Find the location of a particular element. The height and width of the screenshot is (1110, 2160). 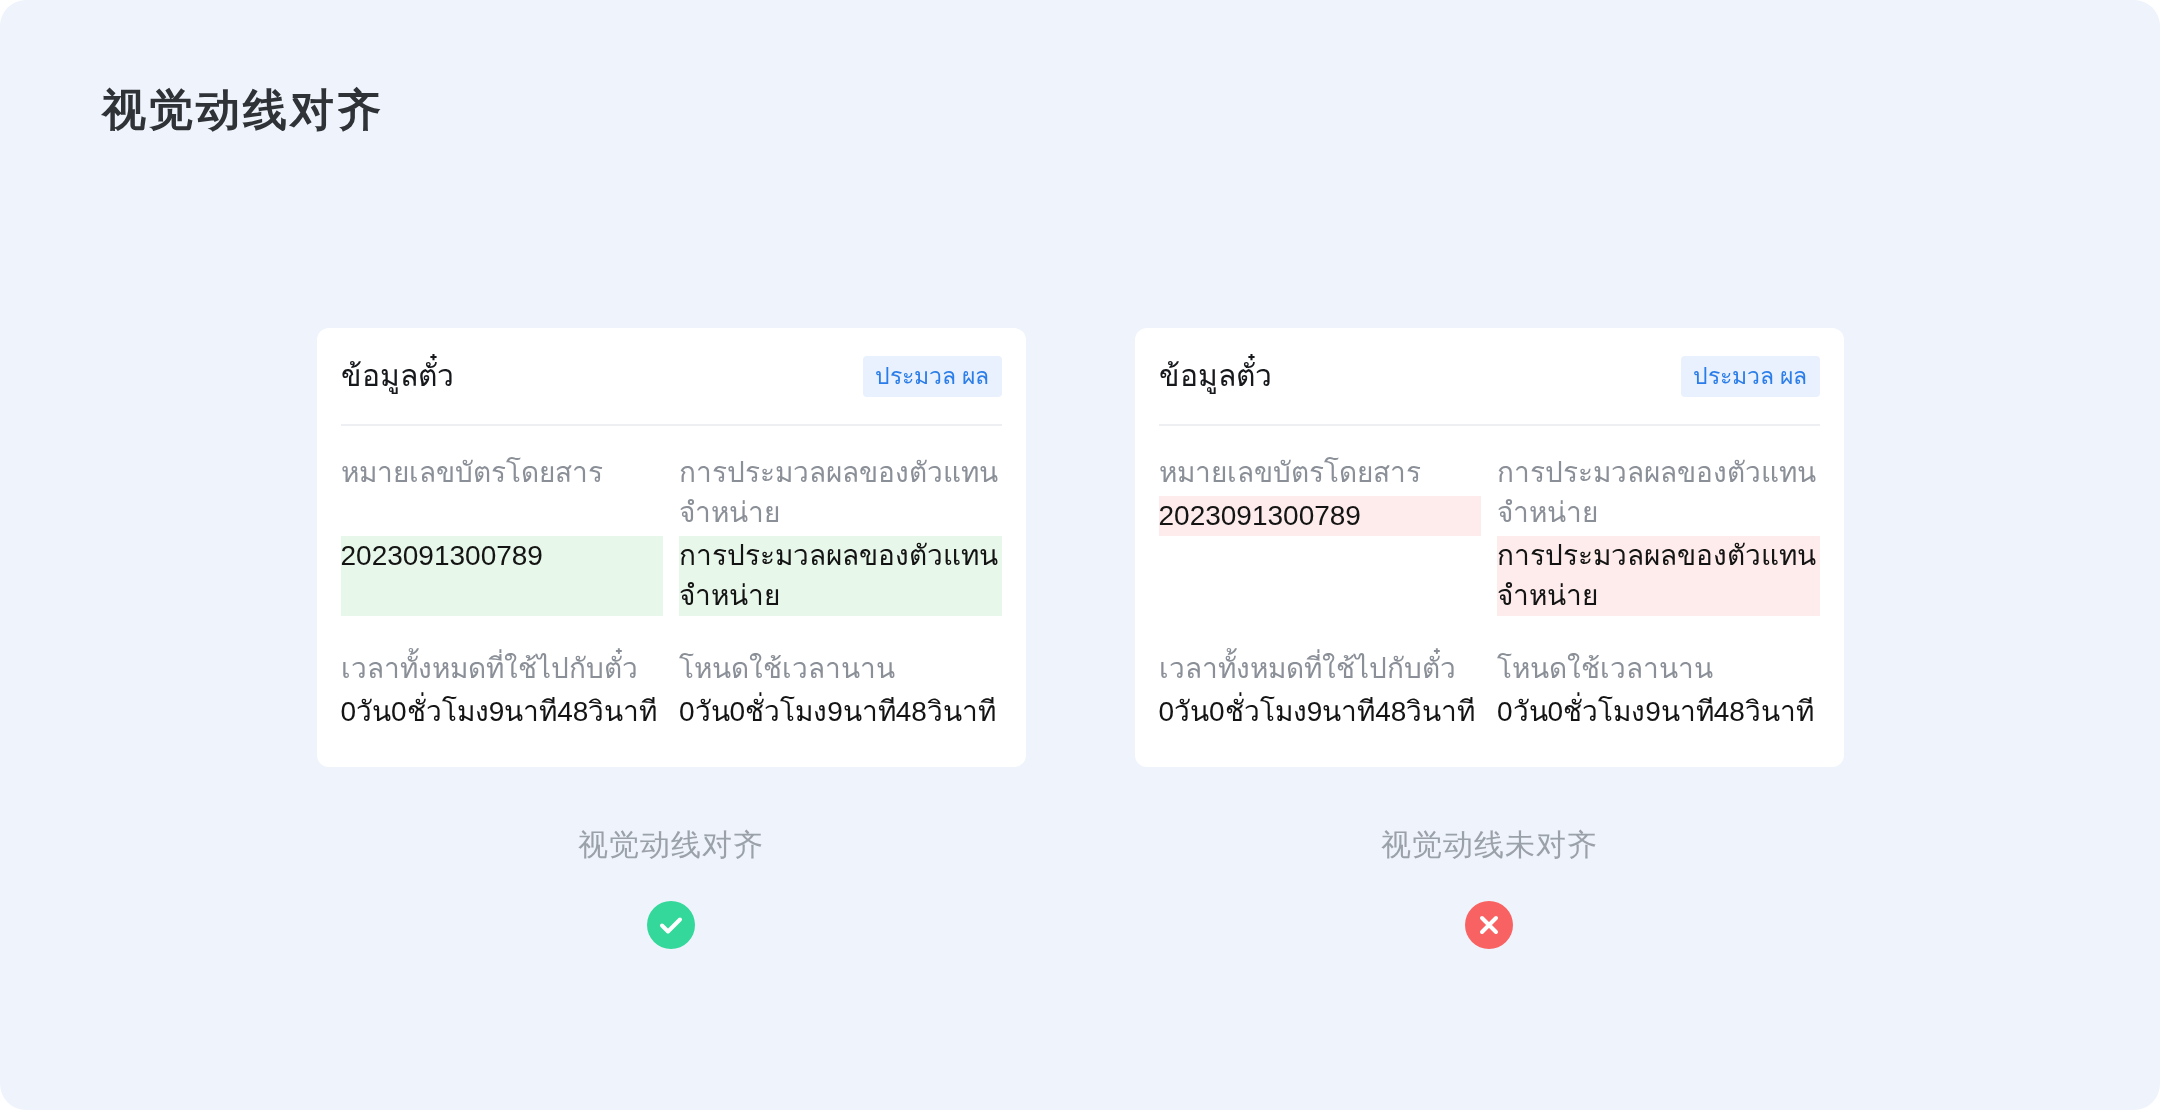

example-caption: 视觉动线未对齐 is located at coordinates (1489, 845).